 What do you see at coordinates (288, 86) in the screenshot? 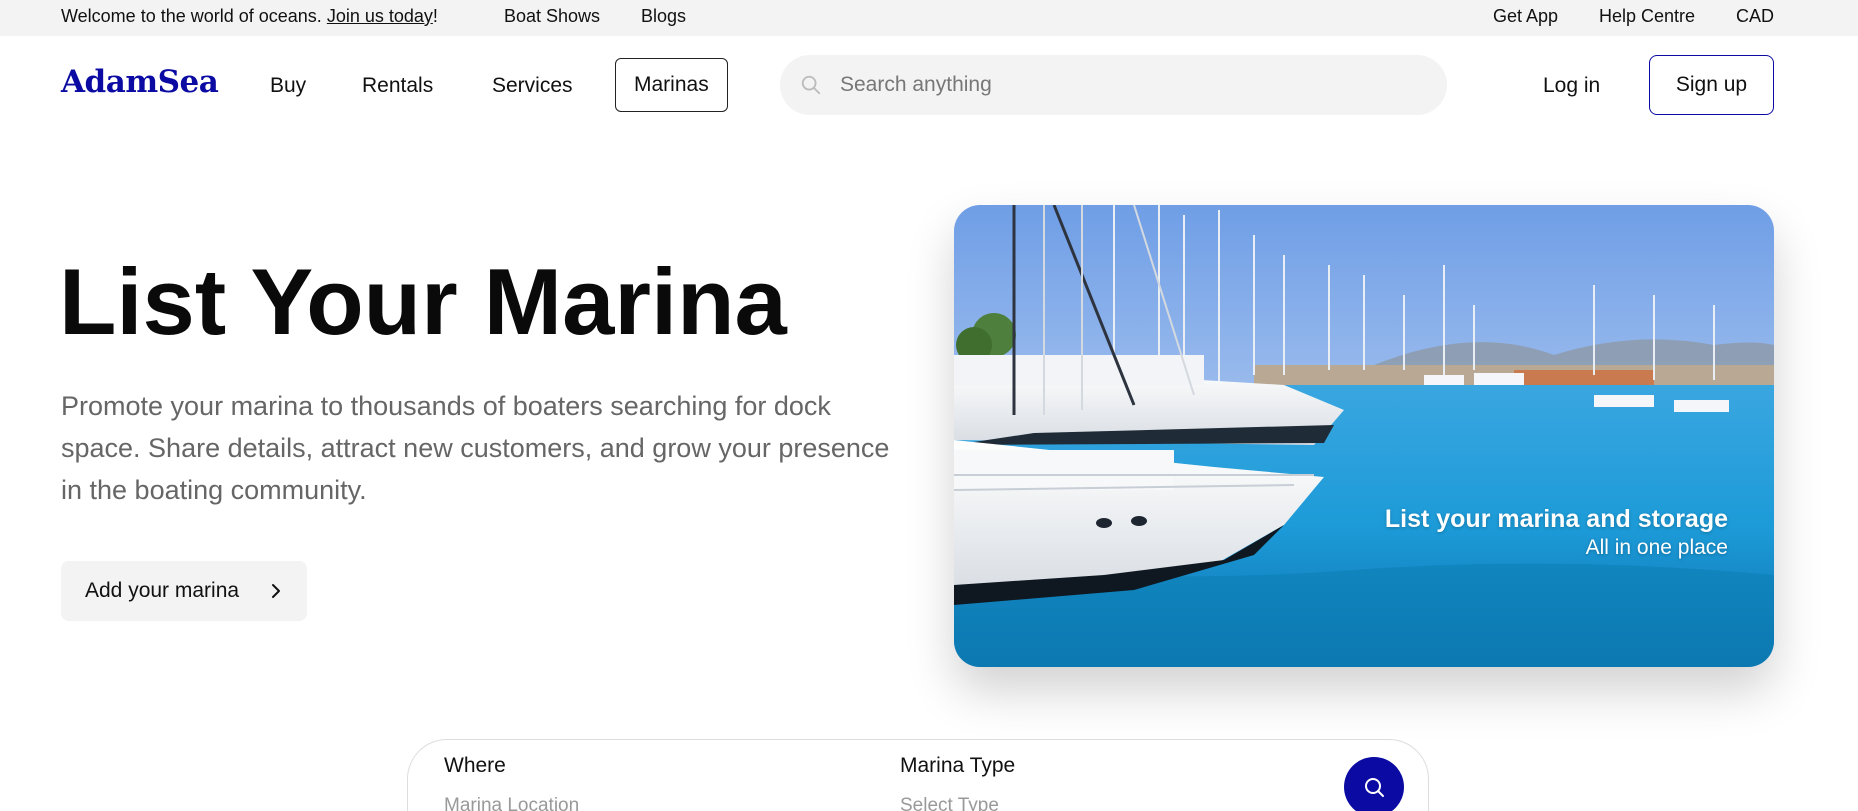
I see `nav-buy: Buy` at bounding box center [288, 86].